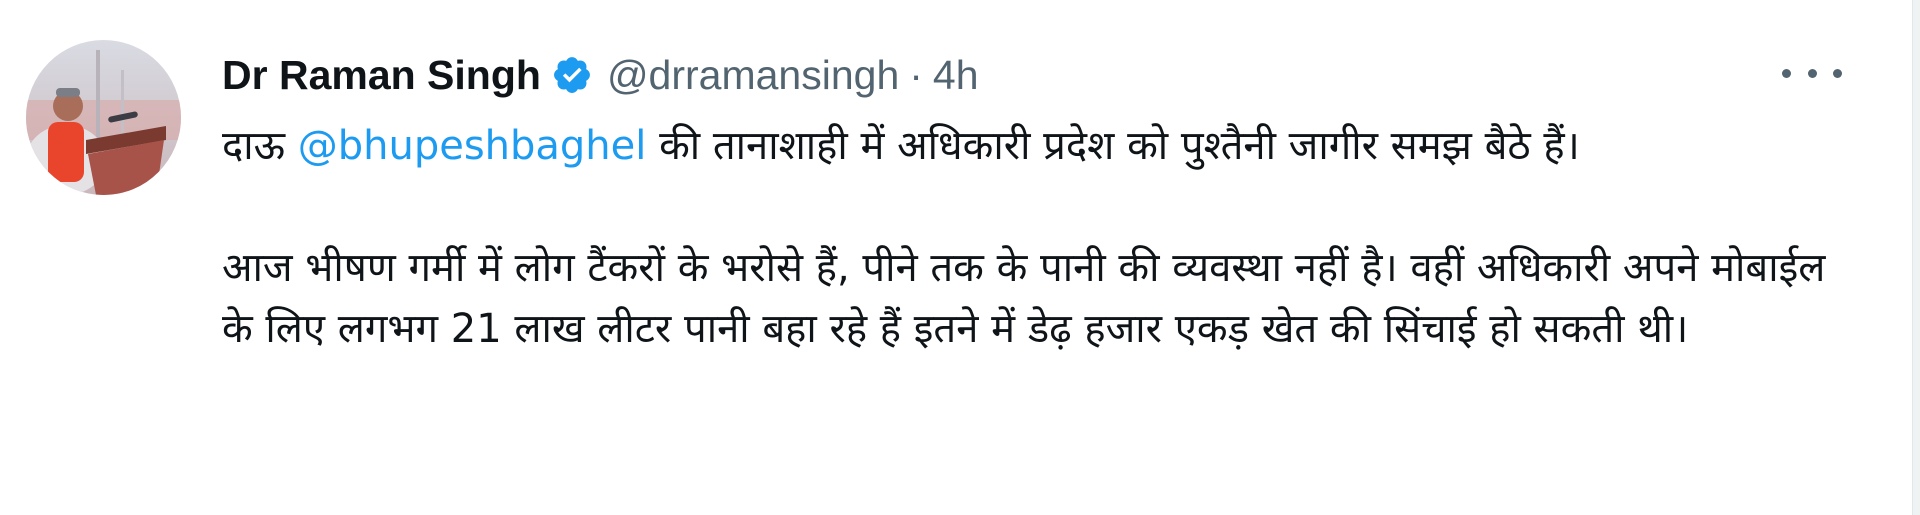 This screenshot has height=515, width=1920. Describe the element at coordinates (472, 146) in the screenshot. I see `mention-link: @bhupeshbaghel` at that location.